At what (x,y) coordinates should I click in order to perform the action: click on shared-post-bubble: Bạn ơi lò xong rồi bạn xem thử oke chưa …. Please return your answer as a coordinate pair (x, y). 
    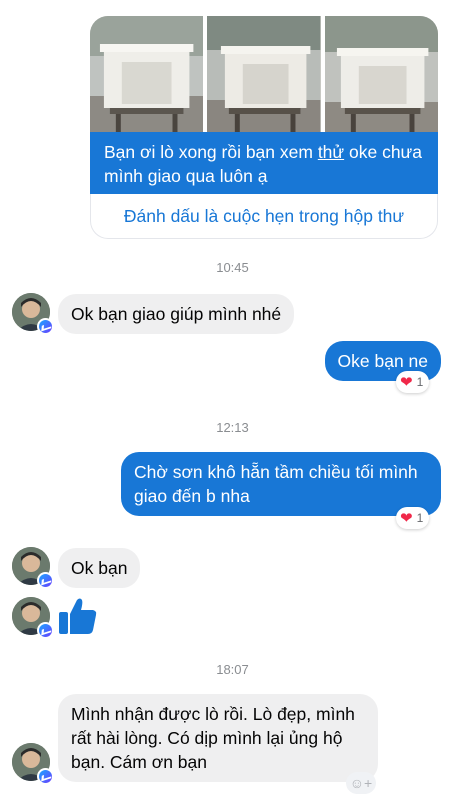
    Looking at the image, I should click on (264, 185).